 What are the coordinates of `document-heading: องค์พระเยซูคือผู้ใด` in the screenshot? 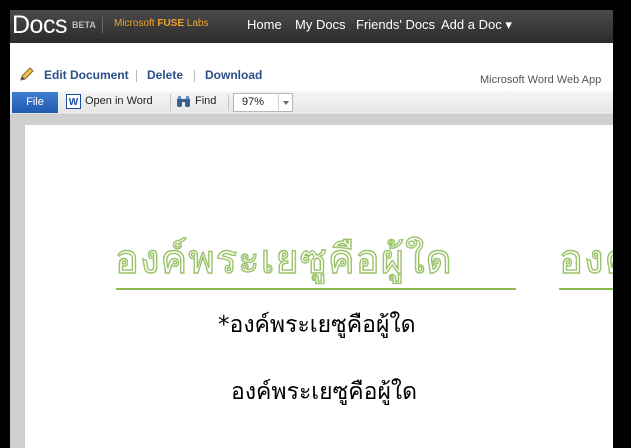 It's located at (283, 259).